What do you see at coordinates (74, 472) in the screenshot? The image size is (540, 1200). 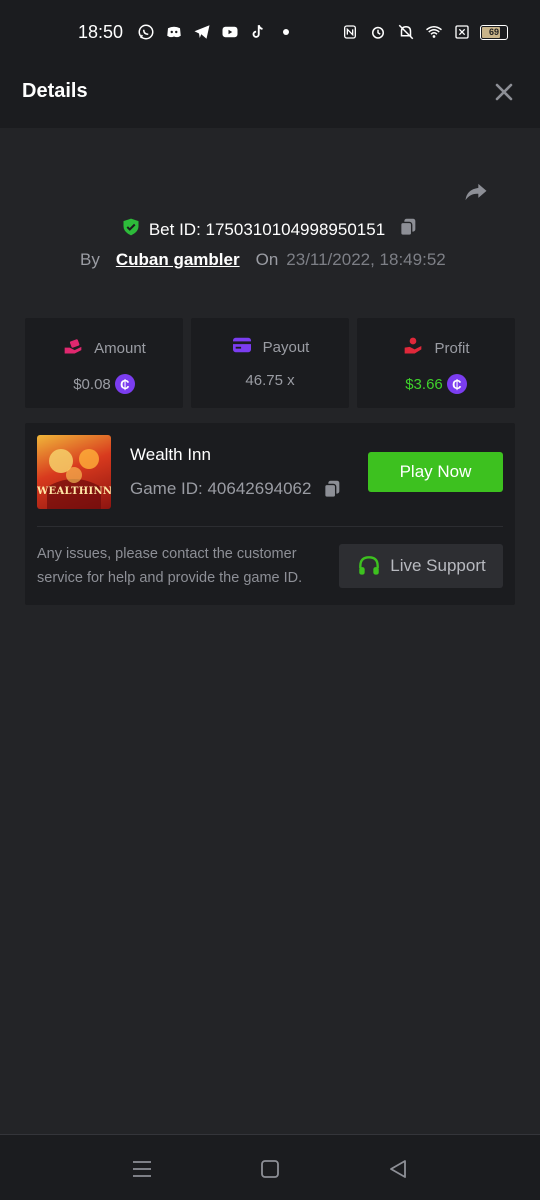 I see `game-thumbnail: WEALTHINN` at bounding box center [74, 472].